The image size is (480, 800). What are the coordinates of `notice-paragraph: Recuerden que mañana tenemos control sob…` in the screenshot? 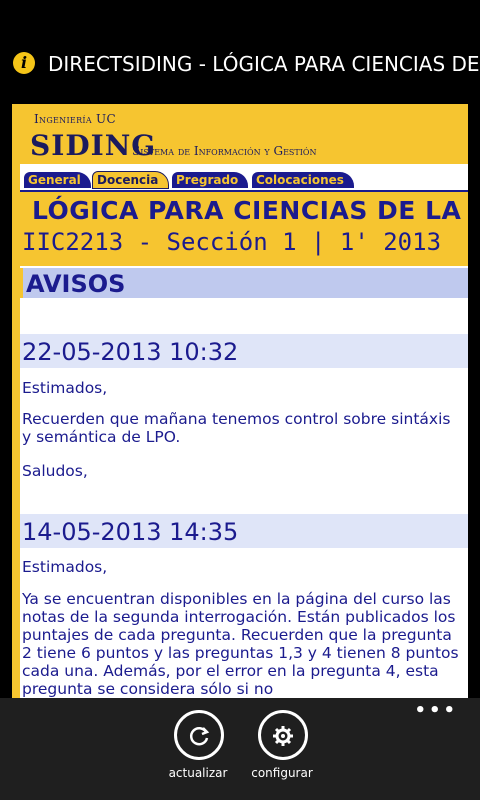 It's located at (236, 428).